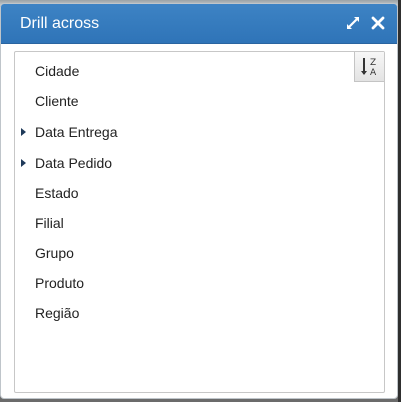 The height and width of the screenshot is (402, 401). What do you see at coordinates (74, 163) in the screenshot?
I see `list-item-label: Data Pedido` at bounding box center [74, 163].